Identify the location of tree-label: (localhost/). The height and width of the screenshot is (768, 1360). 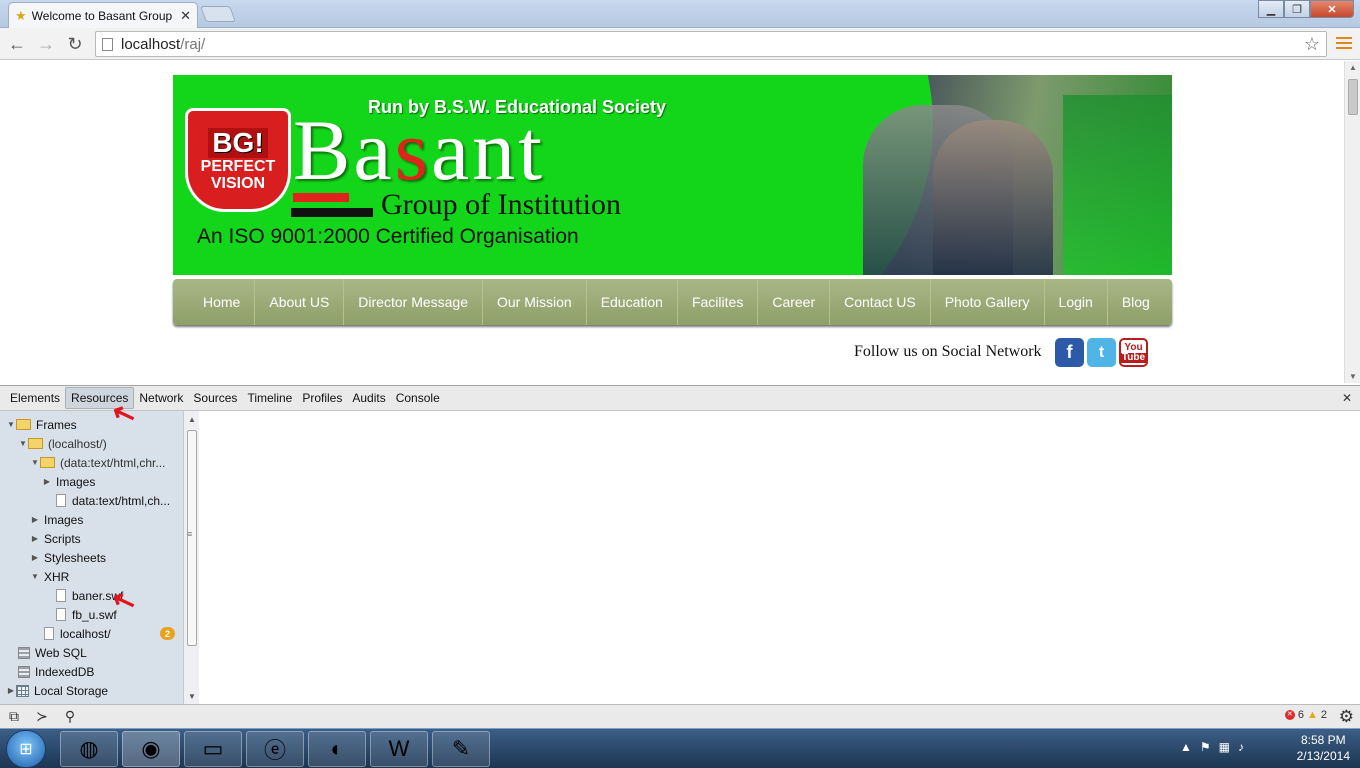
(77, 443).